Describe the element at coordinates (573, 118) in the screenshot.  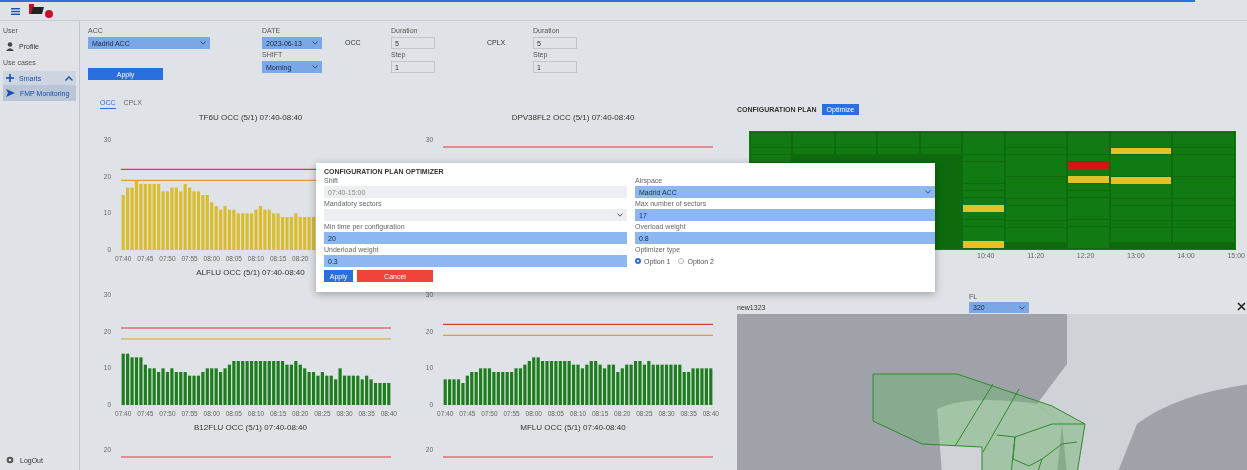
I see `chart-title: DPV38FL2 OCC (5/1) 07:40-08:40` at that location.